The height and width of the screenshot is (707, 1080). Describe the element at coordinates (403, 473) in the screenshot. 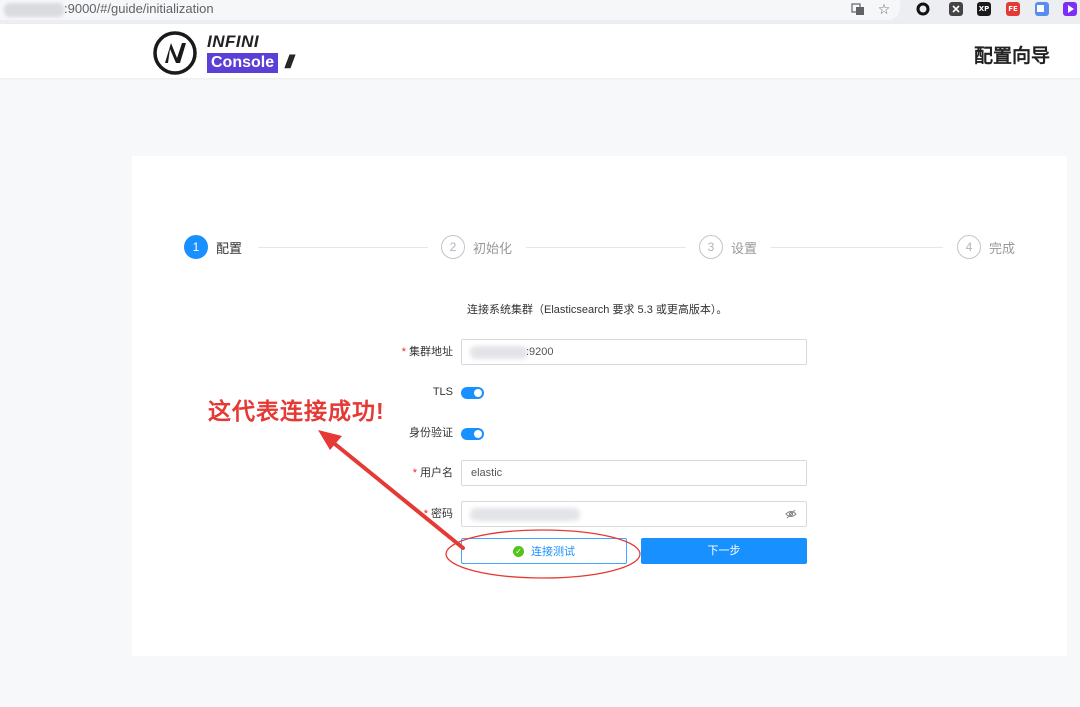

I see `username-label: * 用户名` at that location.